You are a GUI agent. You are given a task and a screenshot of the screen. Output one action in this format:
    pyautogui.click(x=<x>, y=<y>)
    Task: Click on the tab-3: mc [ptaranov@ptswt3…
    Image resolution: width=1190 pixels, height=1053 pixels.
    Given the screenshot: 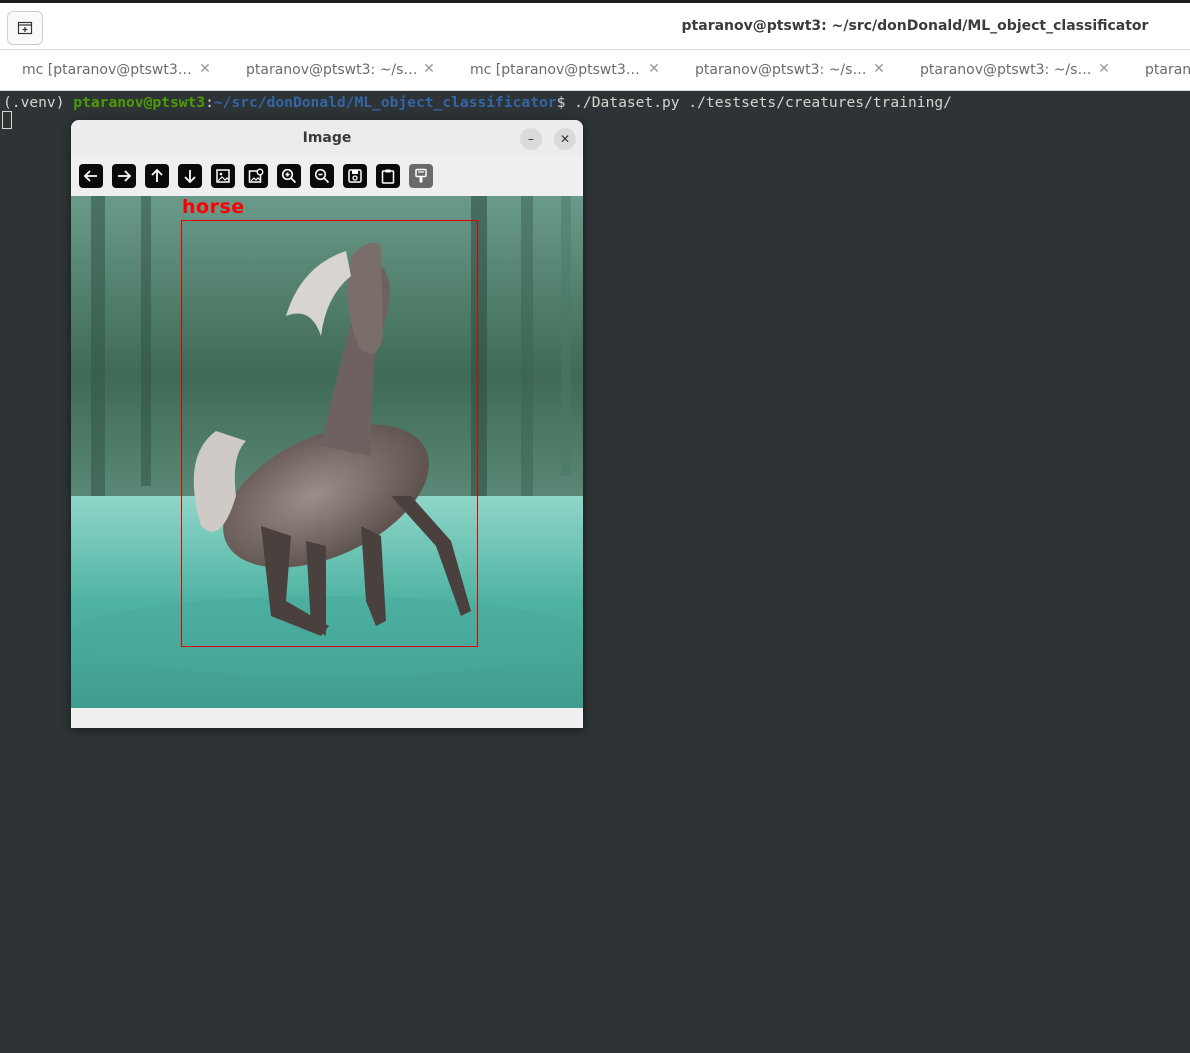 What is the action you would take?
    pyautogui.click(x=555, y=70)
    